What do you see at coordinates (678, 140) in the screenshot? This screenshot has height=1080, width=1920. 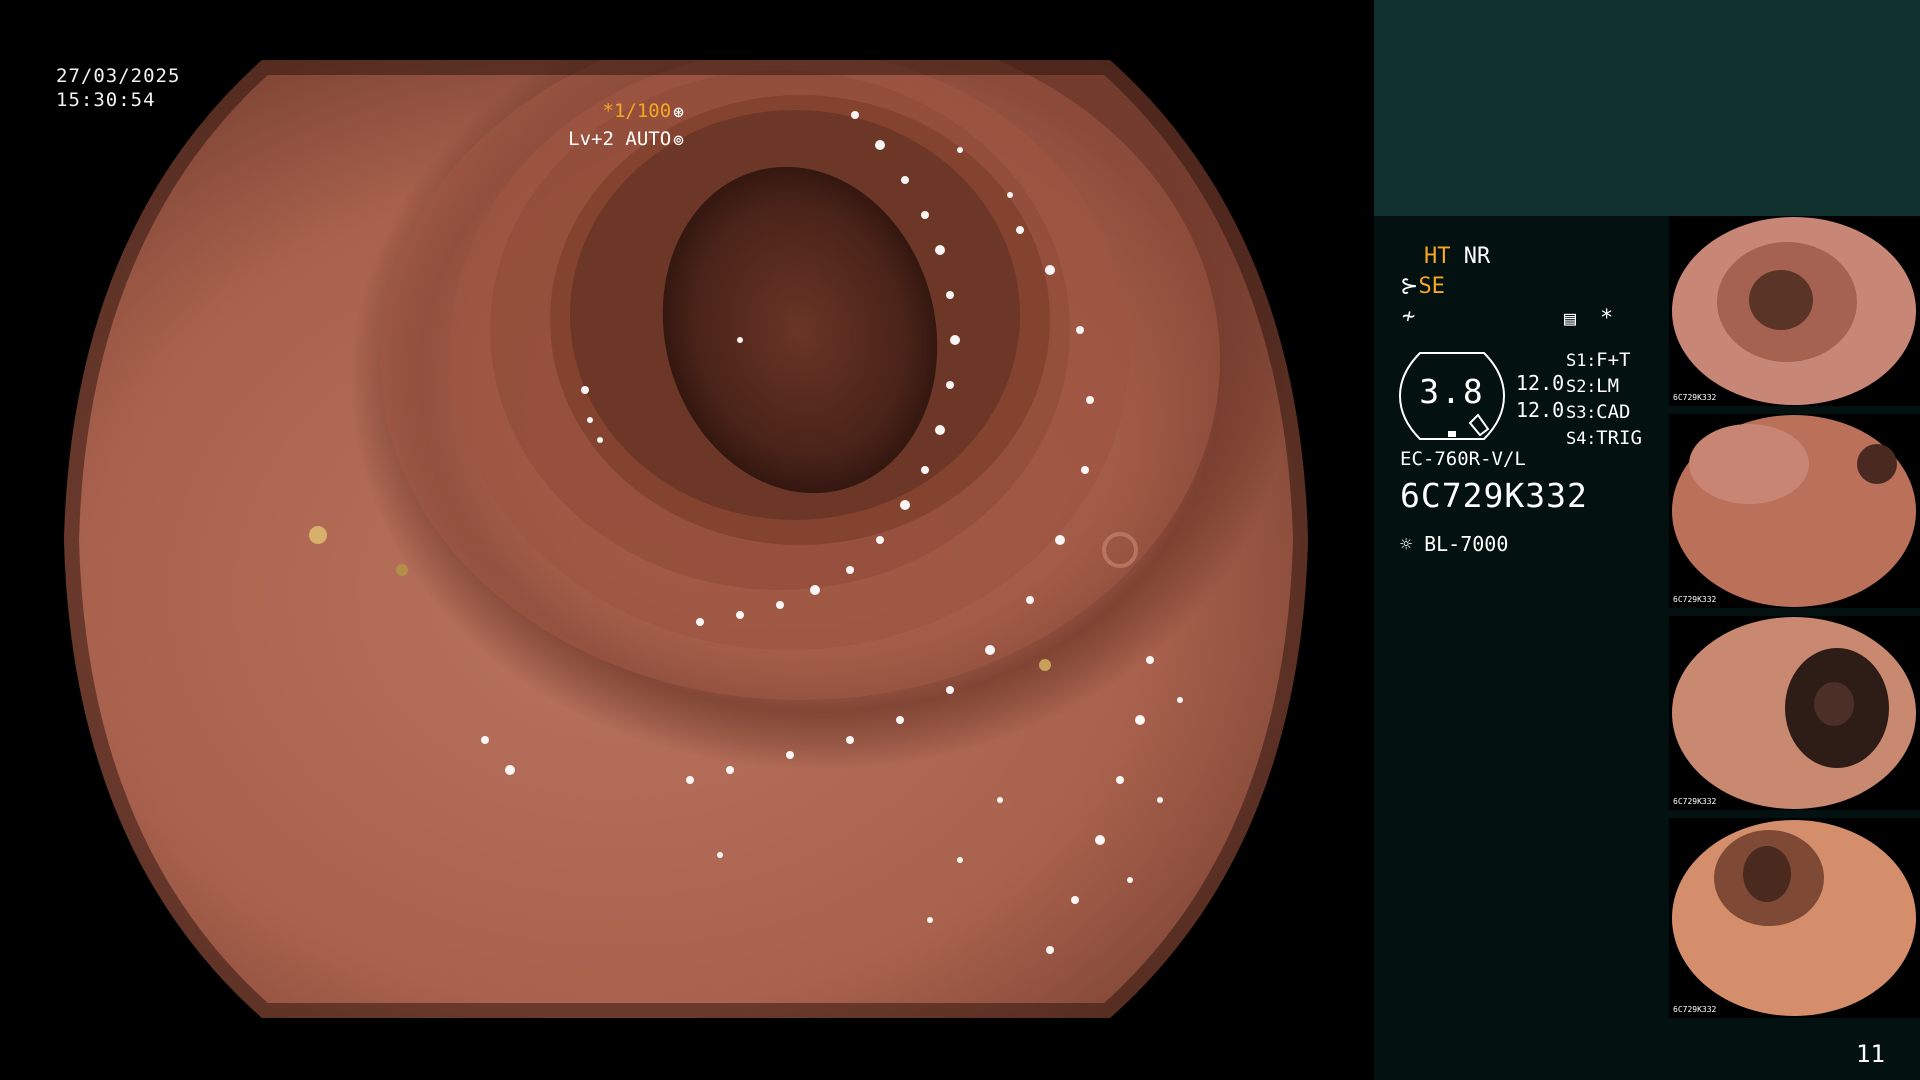 I see `iris-icon: ⊚` at bounding box center [678, 140].